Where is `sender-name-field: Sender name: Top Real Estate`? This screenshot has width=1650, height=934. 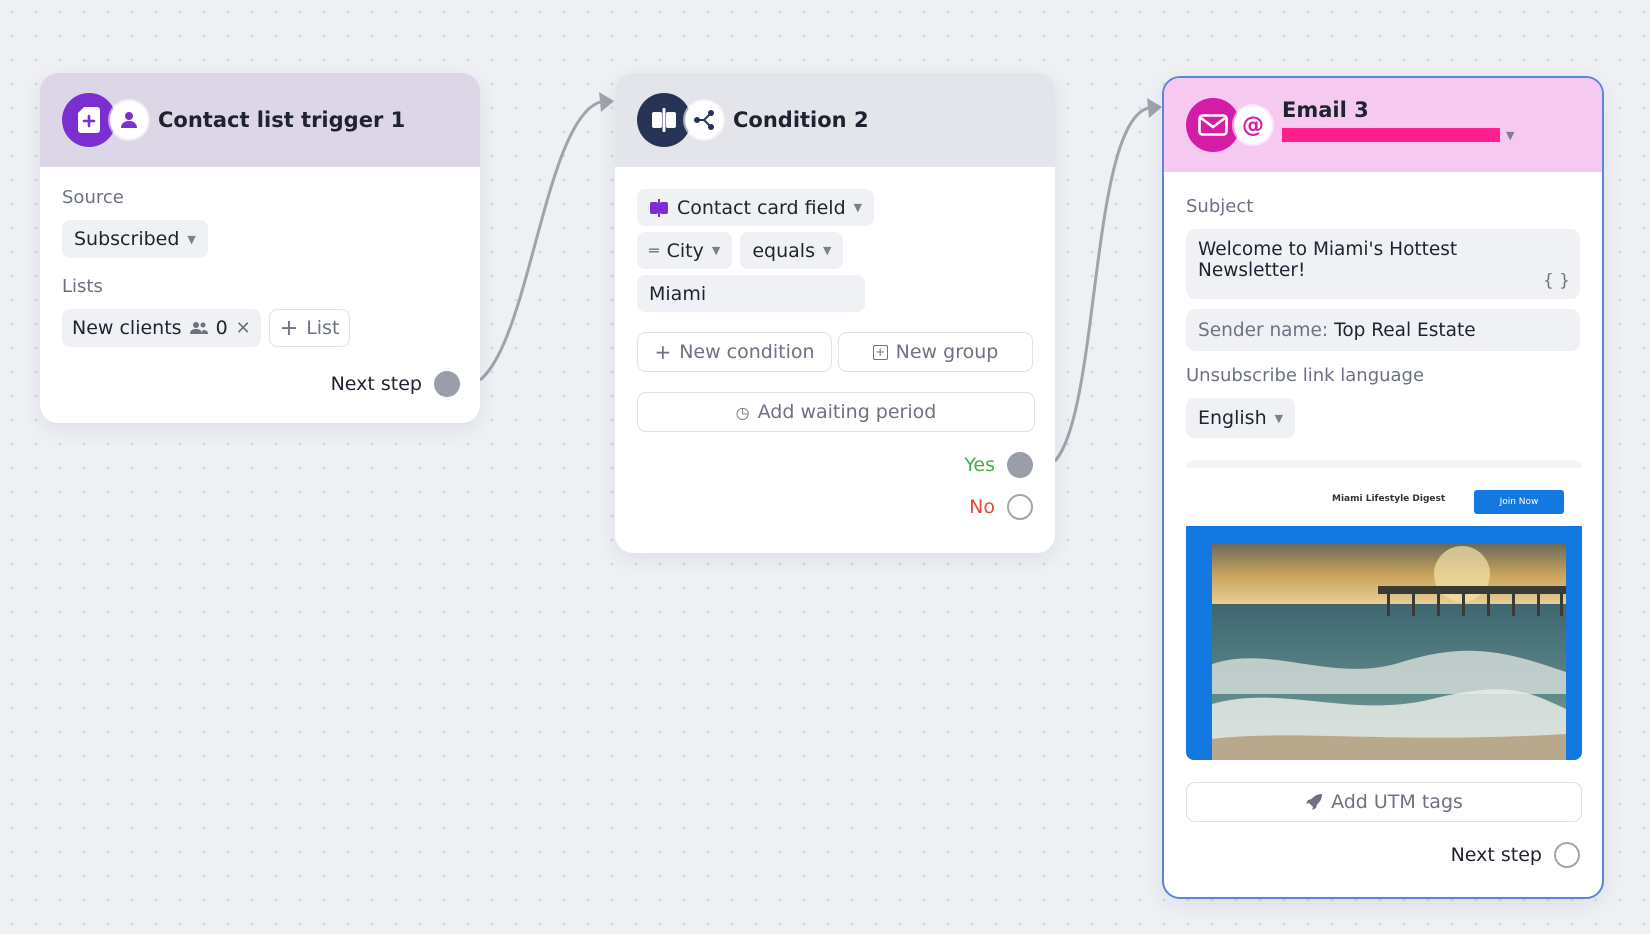 sender-name-field: Sender name: Top Real Estate is located at coordinates (1383, 330).